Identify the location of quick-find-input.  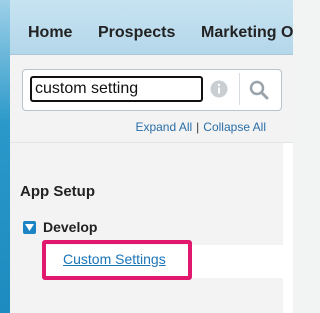
(116, 89).